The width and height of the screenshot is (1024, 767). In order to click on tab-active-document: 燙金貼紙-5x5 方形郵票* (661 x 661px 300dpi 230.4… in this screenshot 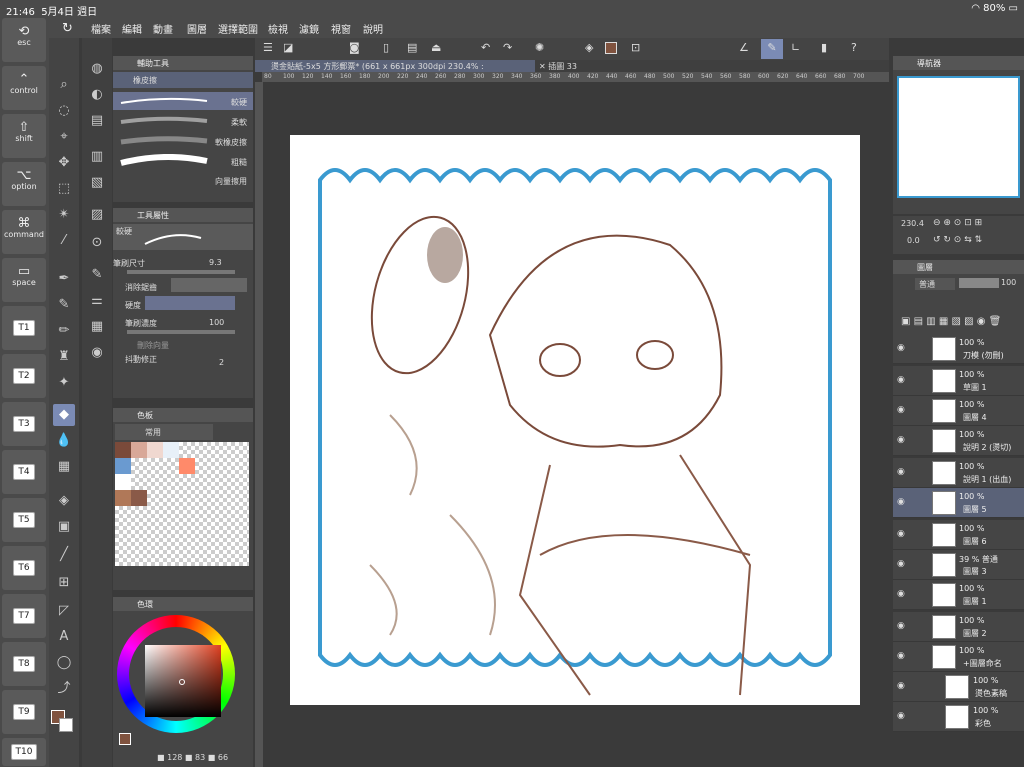, I will do `click(395, 70)`.